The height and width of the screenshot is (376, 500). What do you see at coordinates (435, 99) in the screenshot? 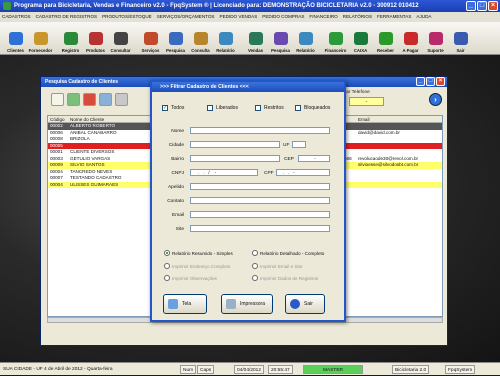
I see `phone-track-go-button: ›` at bounding box center [435, 99].